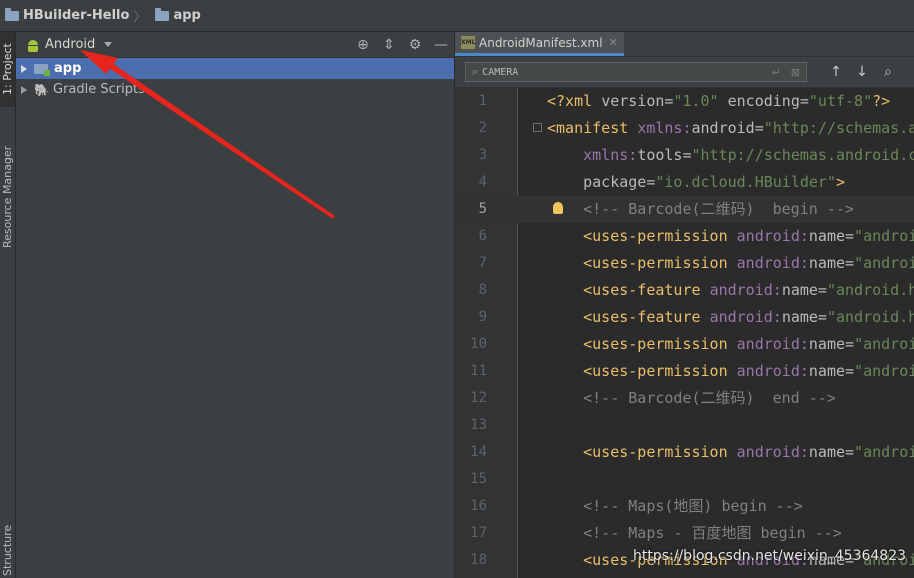 The height and width of the screenshot is (578, 914). Describe the element at coordinates (537, 127) in the screenshot. I see `fold-icon` at that location.